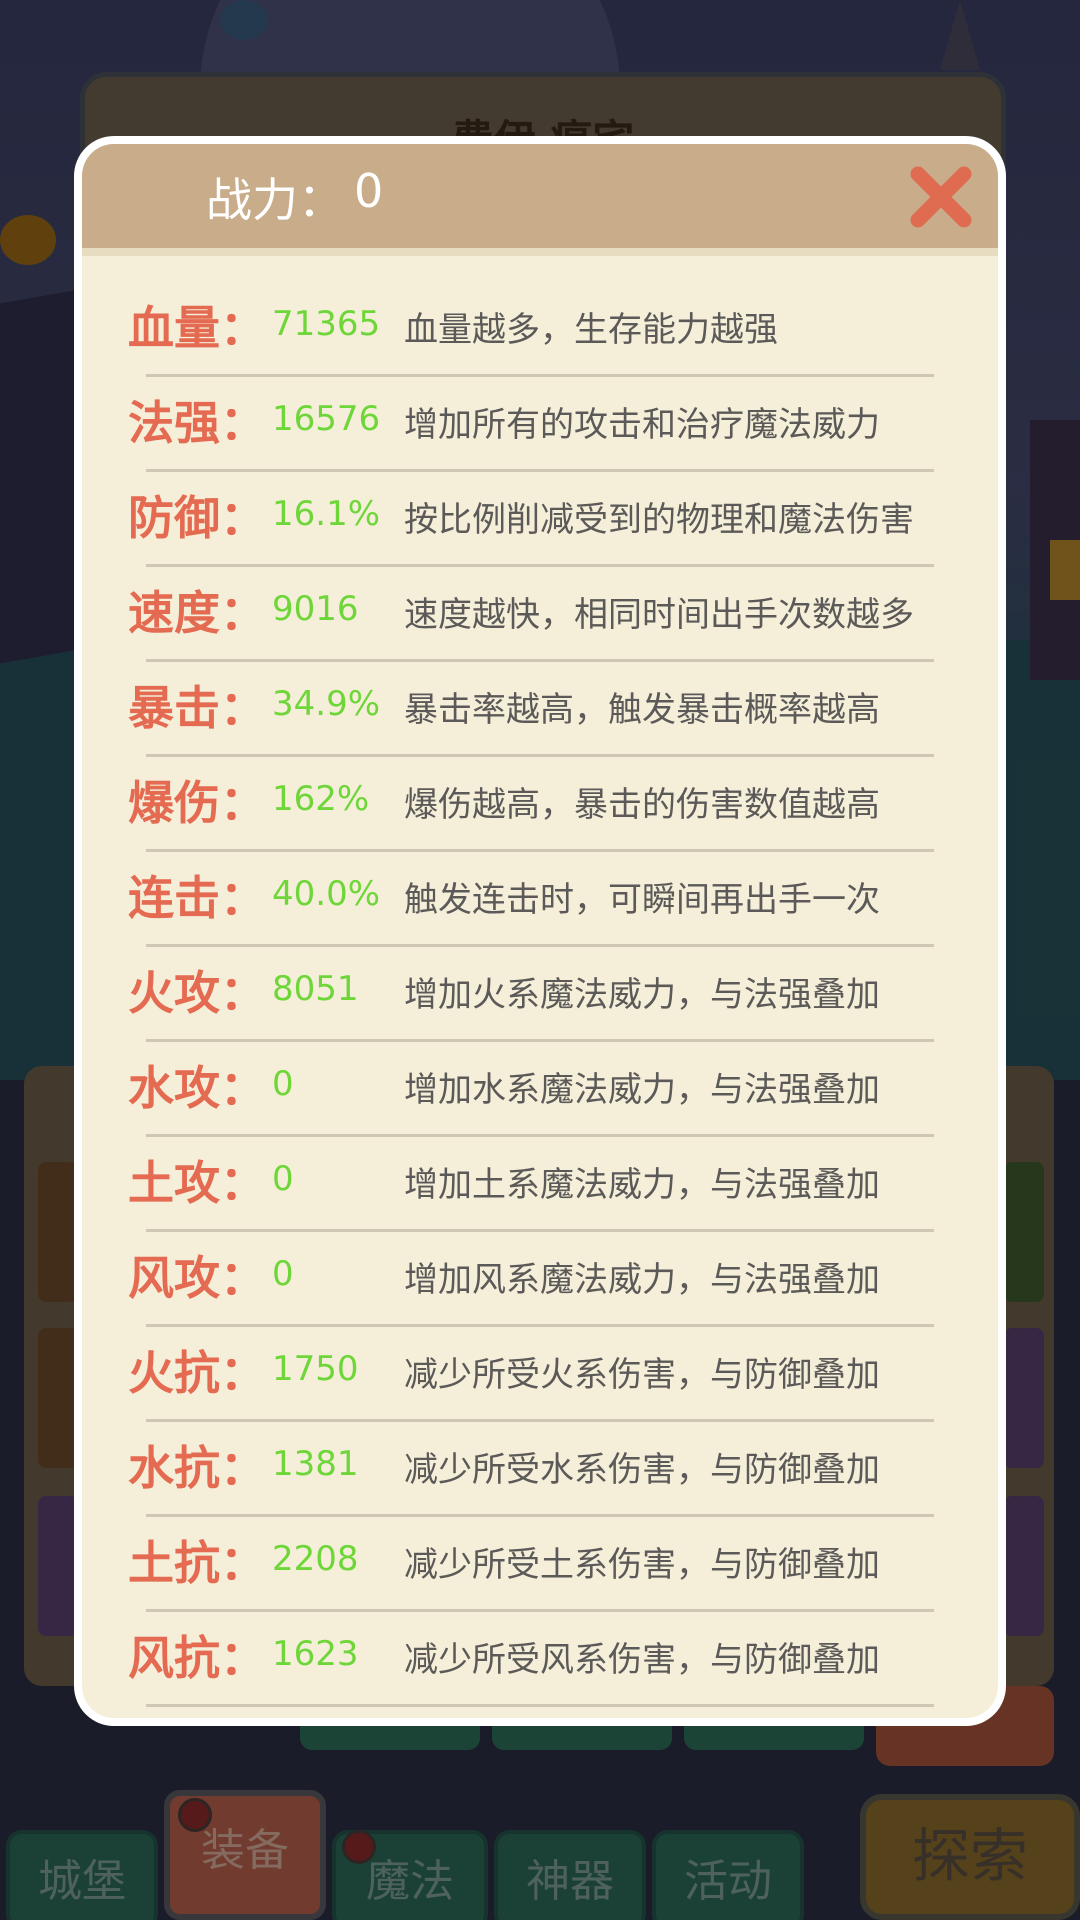 Image resolution: width=1080 pixels, height=1920 pixels. Describe the element at coordinates (321, 799) in the screenshot. I see `stat-value: 162%` at that location.